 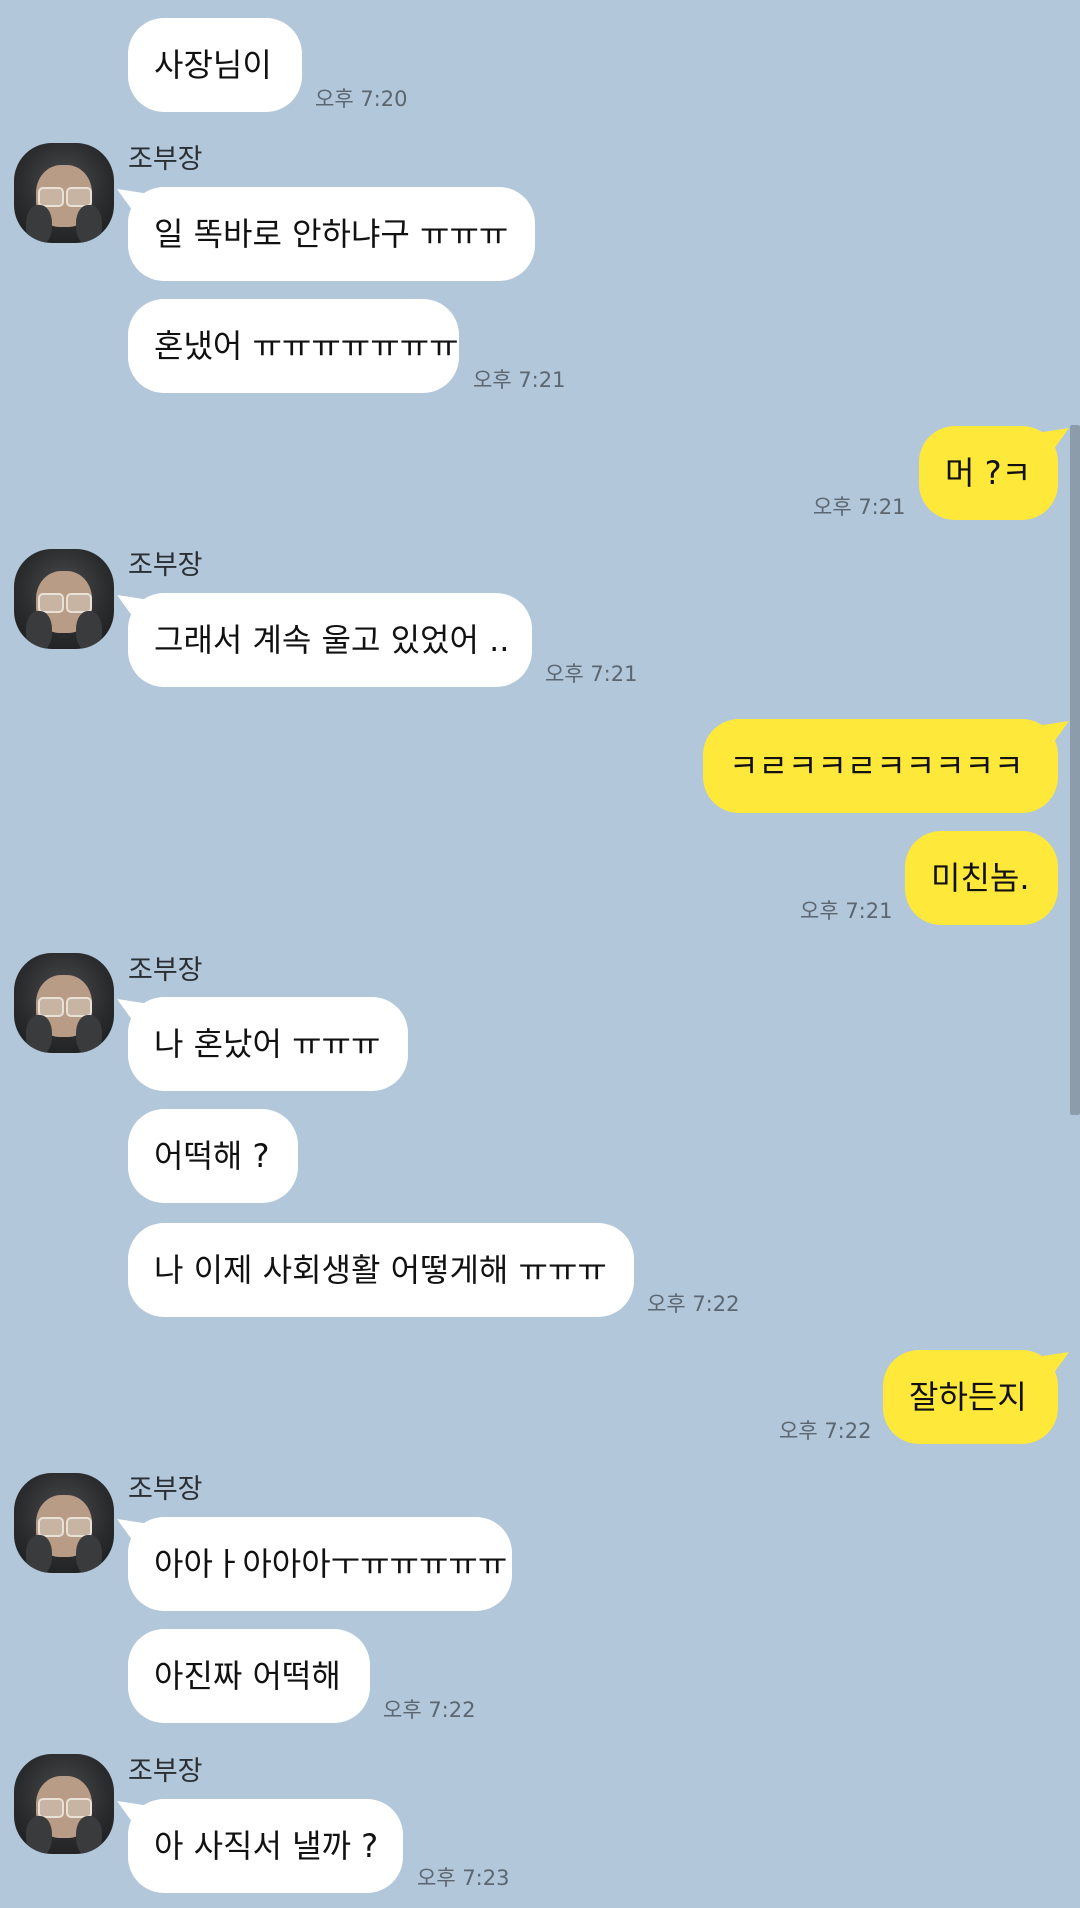 What do you see at coordinates (876, 766) in the screenshot?
I see `message-text: ㅋㄹㅋㅋㄹㅋㅋㅋㅋㅋ` at bounding box center [876, 766].